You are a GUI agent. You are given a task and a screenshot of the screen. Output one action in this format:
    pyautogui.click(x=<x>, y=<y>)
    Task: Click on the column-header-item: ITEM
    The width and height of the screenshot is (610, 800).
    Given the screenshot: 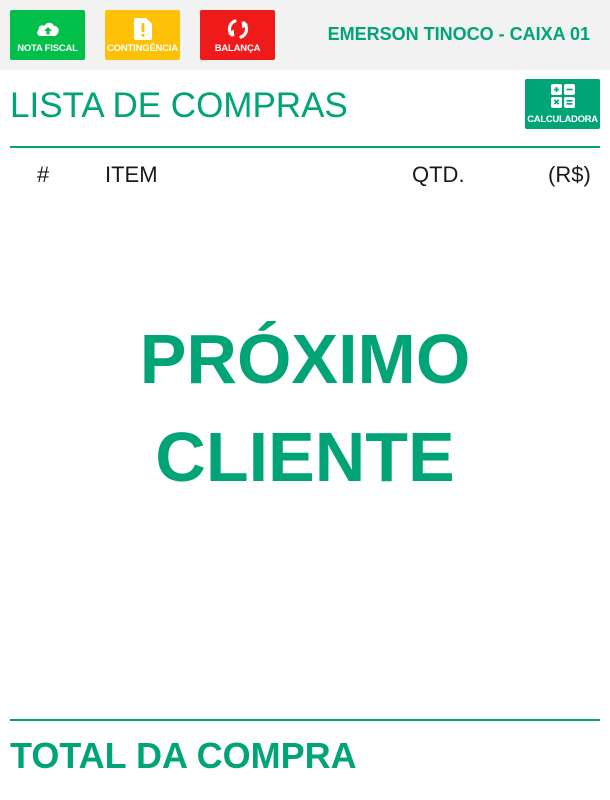 What is the action you would take?
    pyautogui.click(x=131, y=174)
    